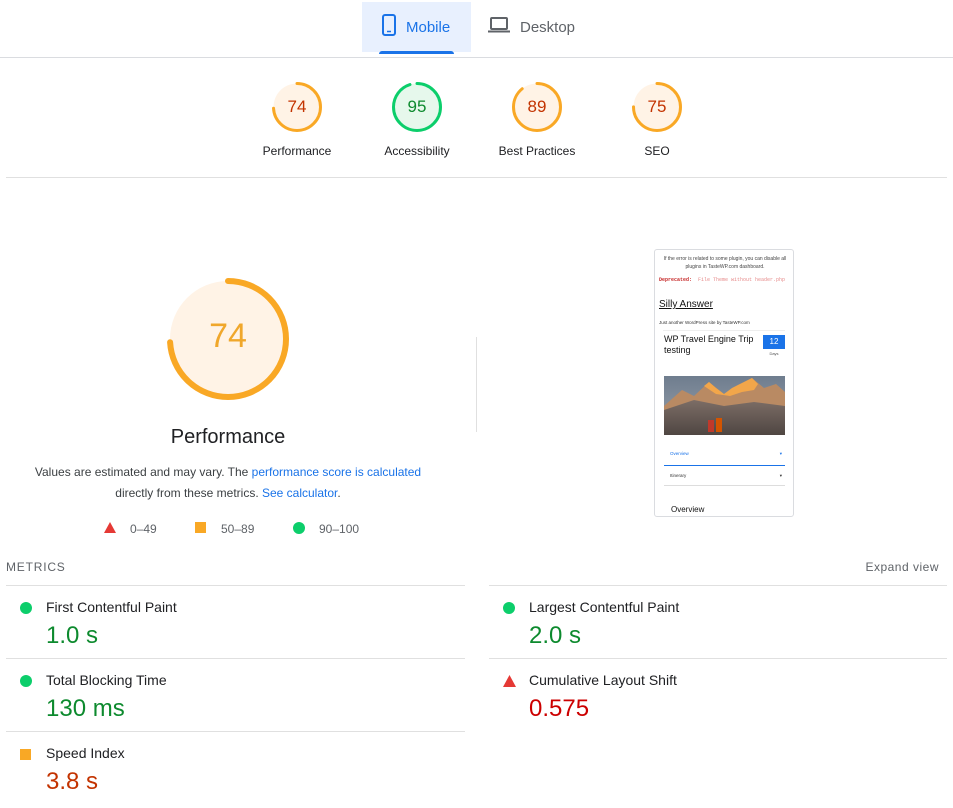 The width and height of the screenshot is (953, 808). Describe the element at coordinates (188, 493) in the screenshot. I see `desc-text: directly from these metrics.` at that location.